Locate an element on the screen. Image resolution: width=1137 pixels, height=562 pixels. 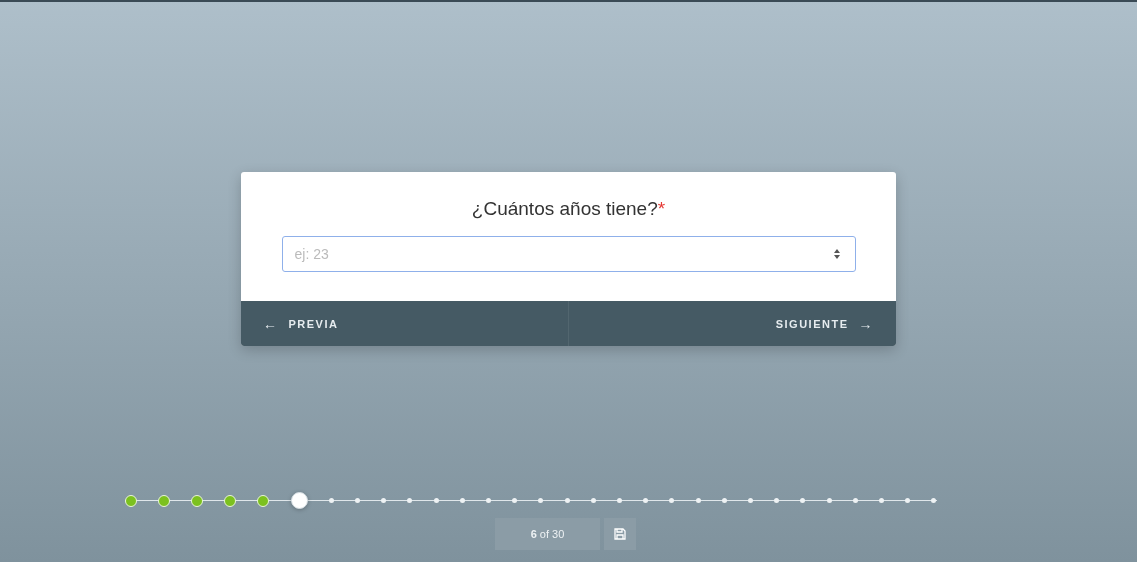
spinner-icon is located at coordinates (836, 254).